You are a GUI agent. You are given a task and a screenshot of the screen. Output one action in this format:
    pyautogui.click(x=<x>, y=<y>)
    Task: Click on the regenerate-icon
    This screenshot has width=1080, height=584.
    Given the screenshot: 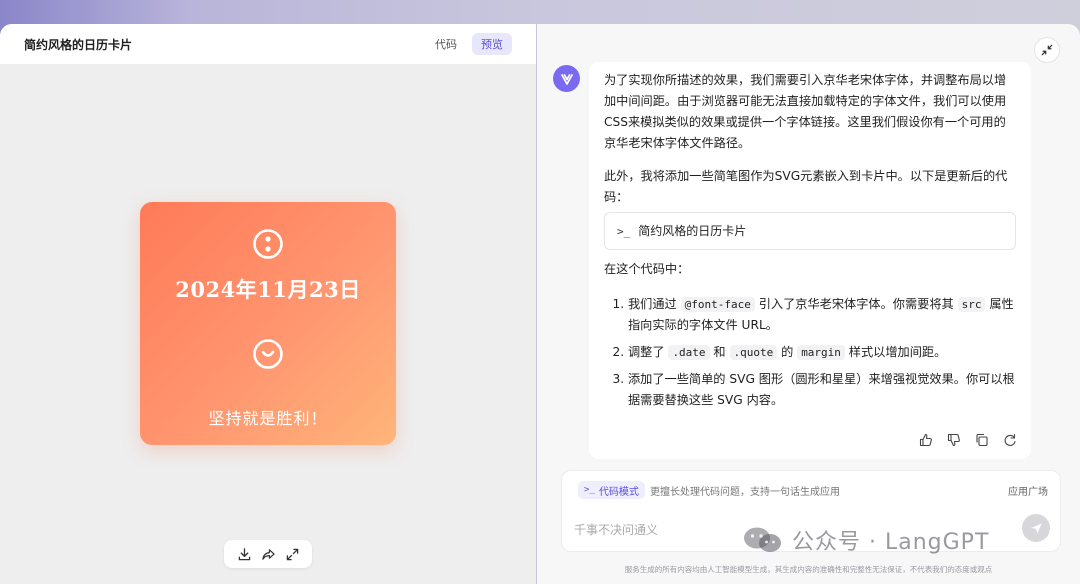 What is the action you would take?
    pyautogui.click(x=1010, y=440)
    